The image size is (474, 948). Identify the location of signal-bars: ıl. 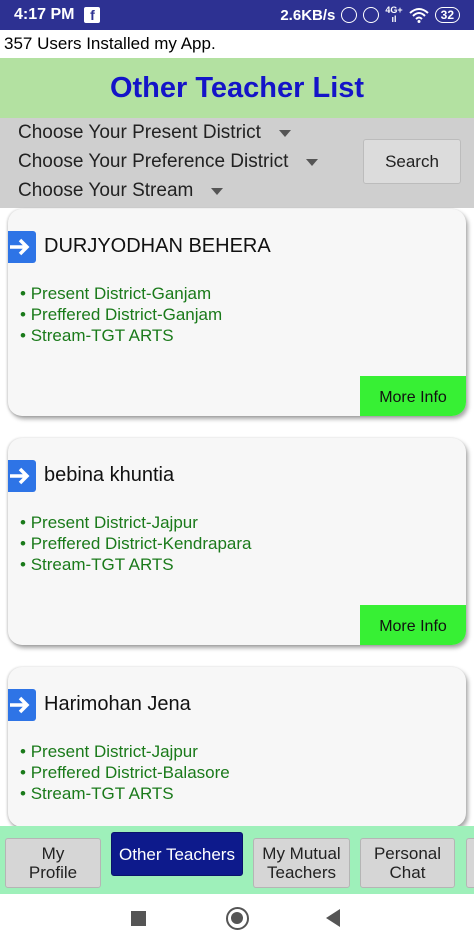
(394, 19).